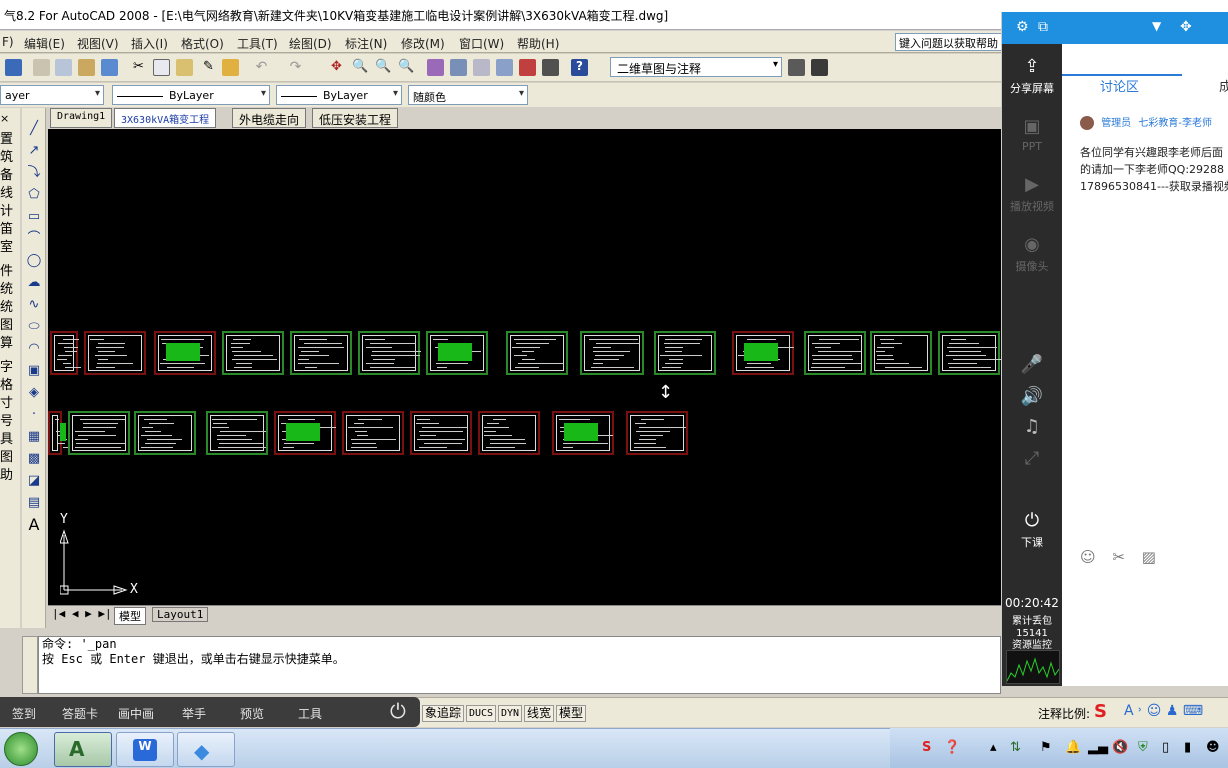 The width and height of the screenshot is (1228, 768). I want to click on plot-icon, so click(41, 67).